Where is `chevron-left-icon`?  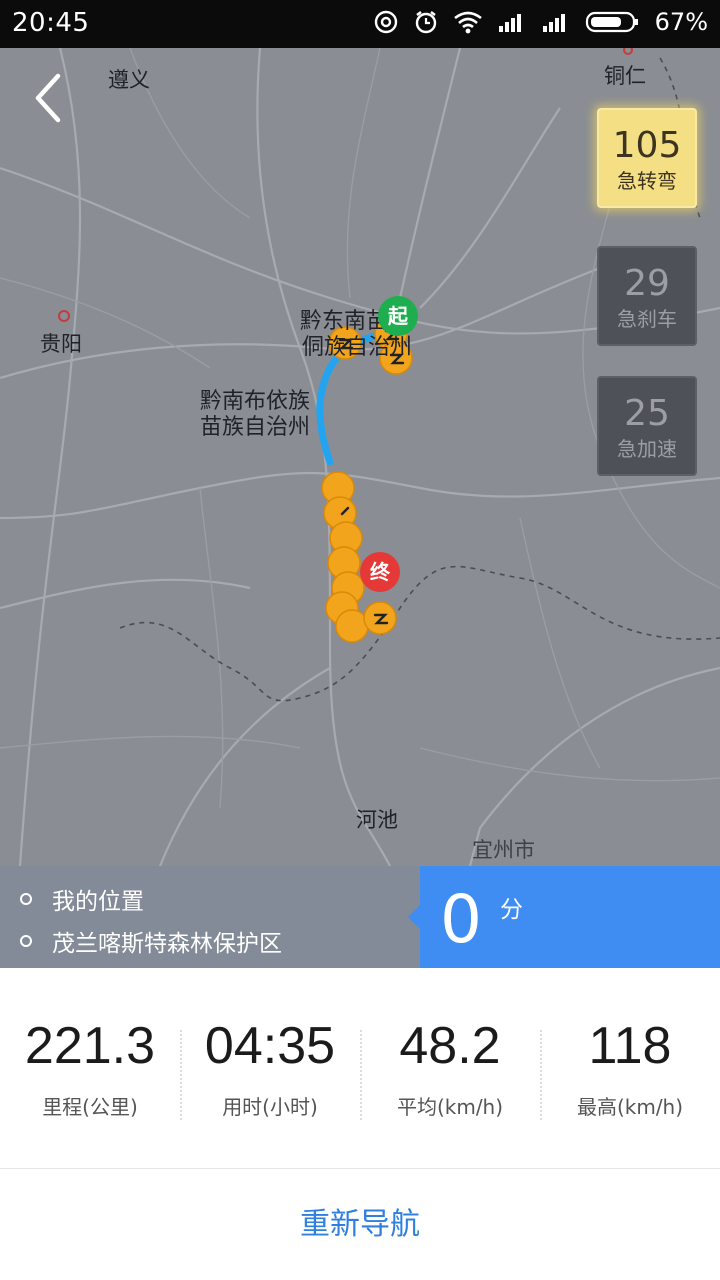 chevron-left-icon is located at coordinates (48, 98).